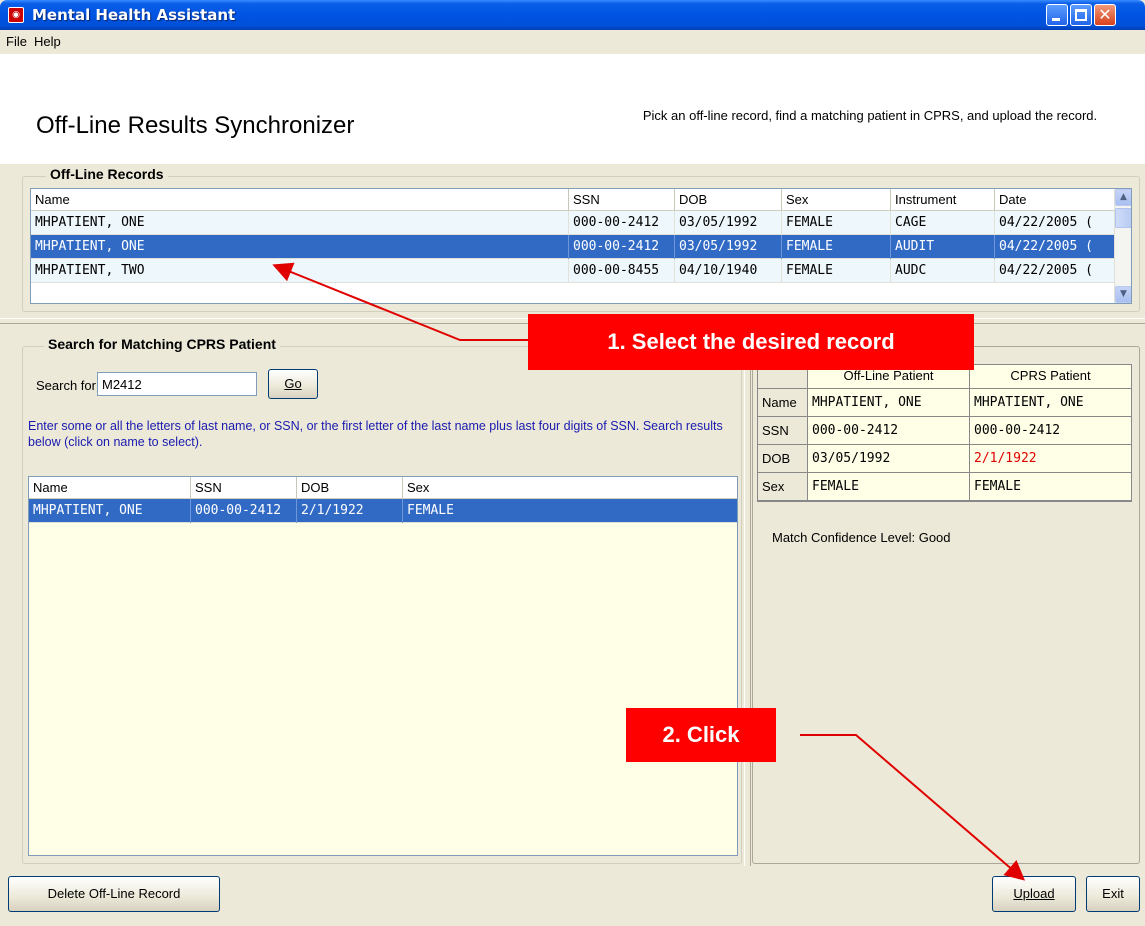 Image resolution: width=1145 pixels, height=926 pixels. Describe the element at coordinates (400, 301) in the screenshot. I see `arrow-step1` at that location.